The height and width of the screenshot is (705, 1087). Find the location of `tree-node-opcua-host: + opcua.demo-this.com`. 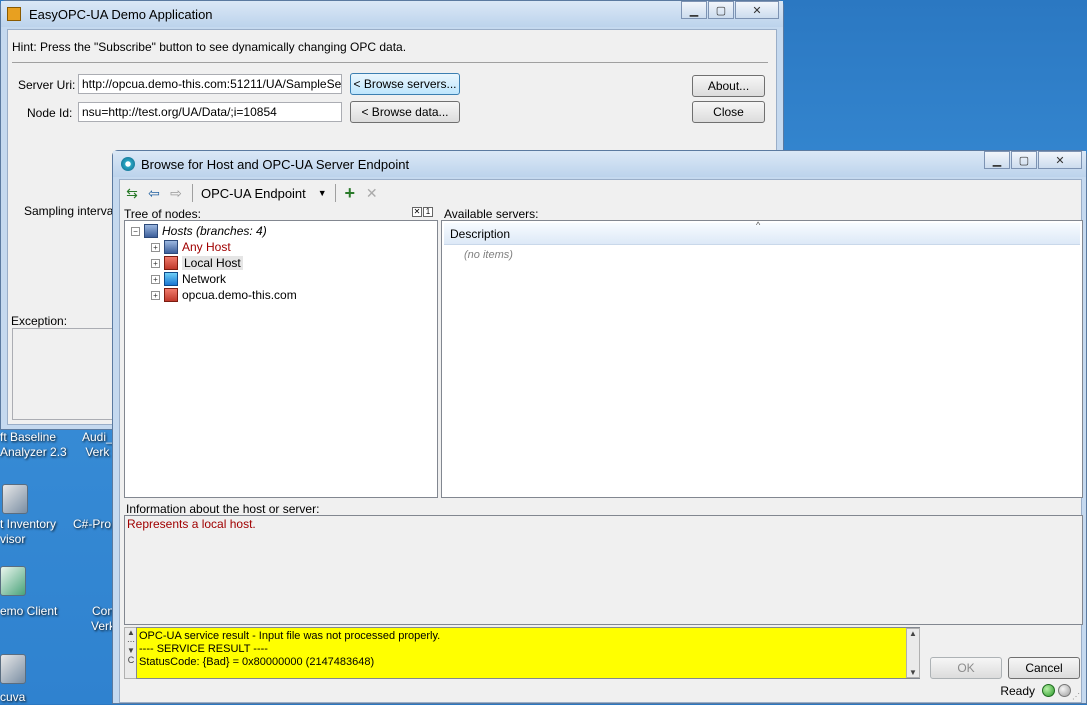

tree-node-opcua-host: + opcua.demo-this.com is located at coordinates (224, 295).